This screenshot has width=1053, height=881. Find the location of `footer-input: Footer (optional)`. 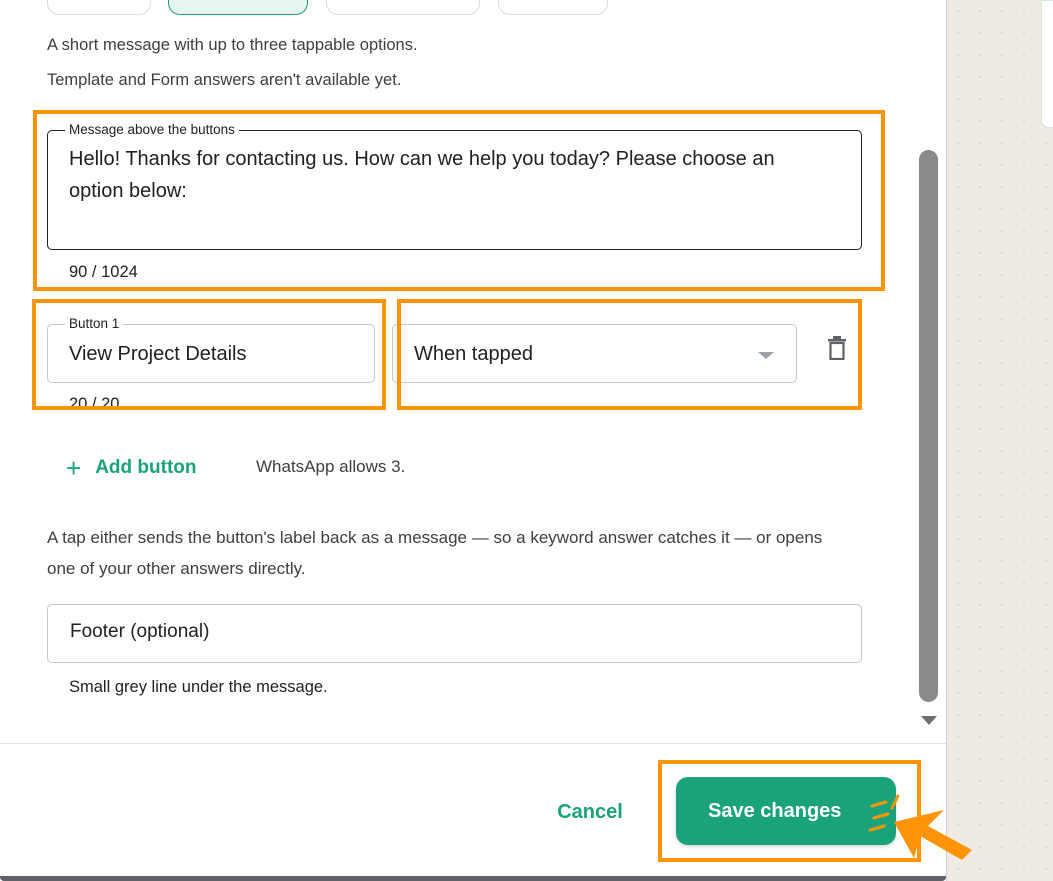

footer-input: Footer (optional) is located at coordinates (454, 633).